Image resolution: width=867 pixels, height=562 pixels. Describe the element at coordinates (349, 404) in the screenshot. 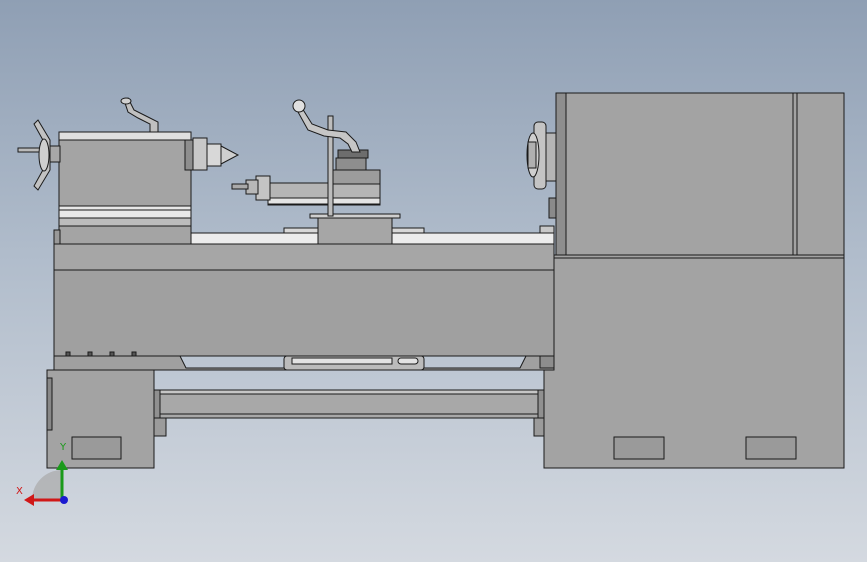

I see `chip-tray` at that location.